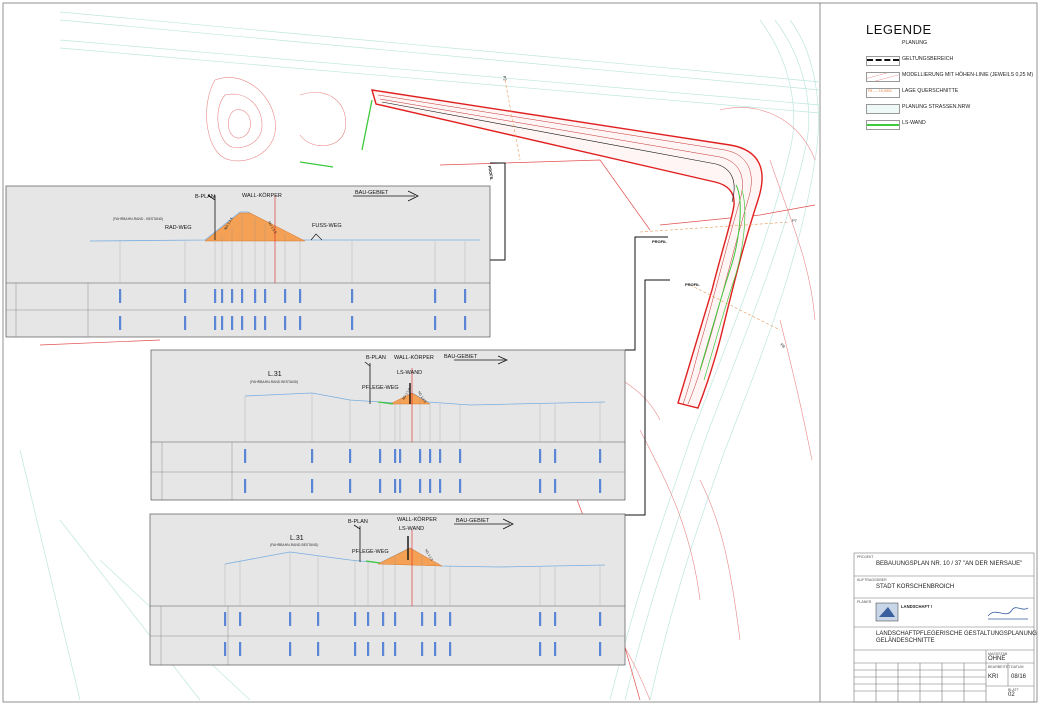 Image resolution: width=1040 pixels, height=705 pixels. Describe the element at coordinates (370, 552) in the screenshot. I see `s3-pflege: PFLEGE-WEG` at that location.